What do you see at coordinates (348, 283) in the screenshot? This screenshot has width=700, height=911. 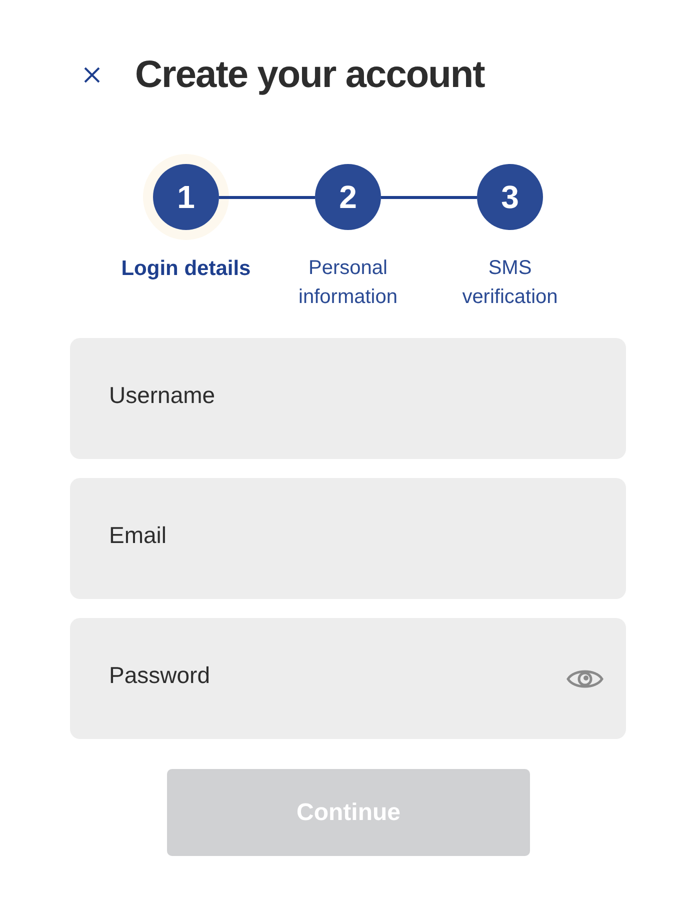 I see `step-label: Personal information` at bounding box center [348, 283].